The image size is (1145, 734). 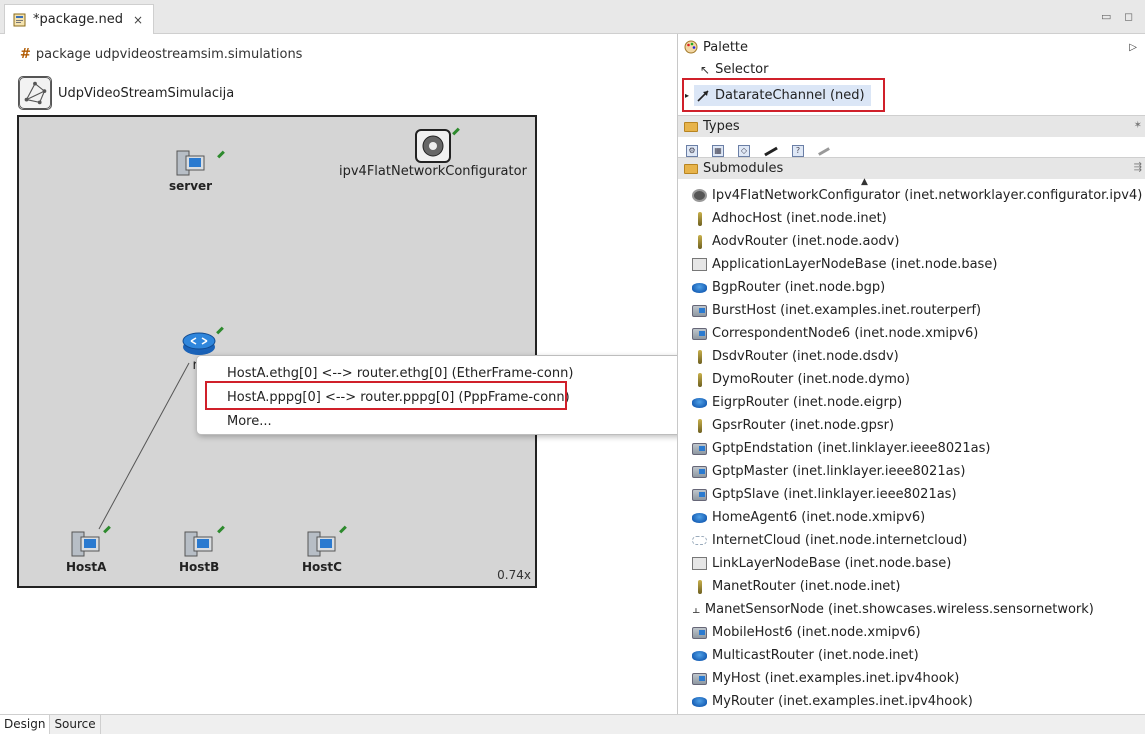 What do you see at coordinates (169, 54) in the screenshot?
I see `package-label: package udpvideostreamsim.simulations` at bounding box center [169, 54].